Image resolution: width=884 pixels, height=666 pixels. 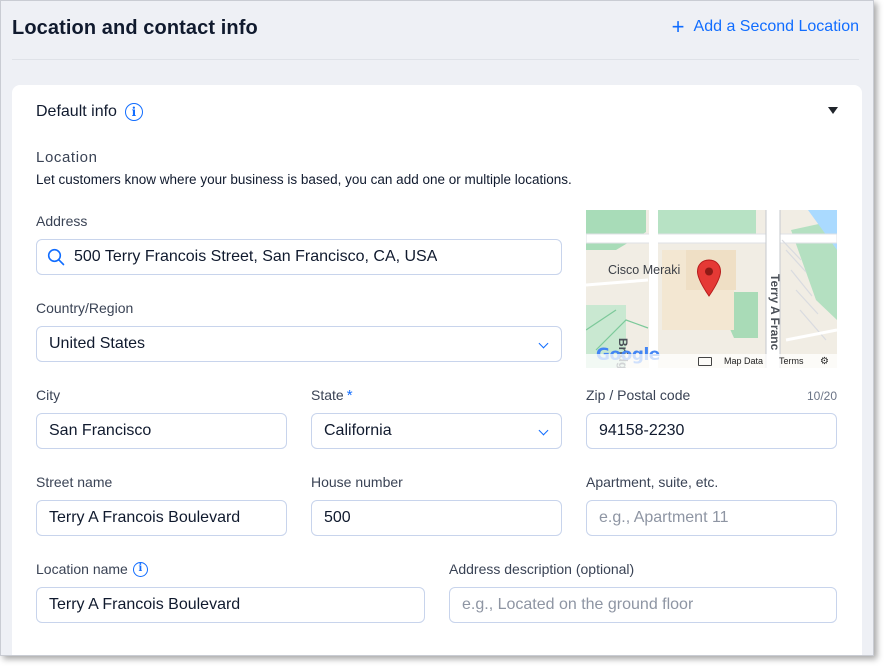 What do you see at coordinates (821, 396) in the screenshot?
I see `zip-char-counter: 10/20` at bounding box center [821, 396].